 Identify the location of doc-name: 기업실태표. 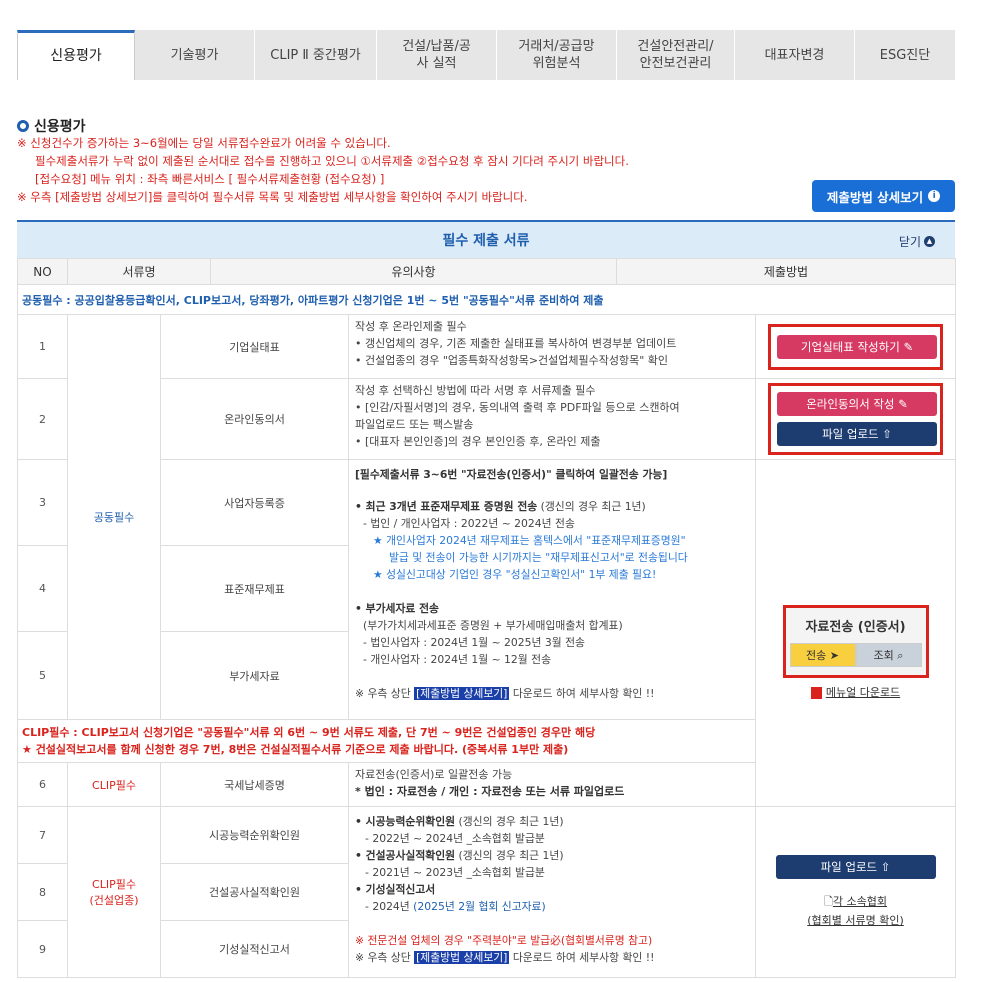
(254, 346).